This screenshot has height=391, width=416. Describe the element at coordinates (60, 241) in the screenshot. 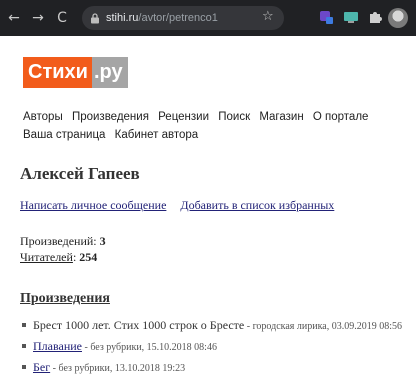

I see `works-count-label: Произведений:` at that location.